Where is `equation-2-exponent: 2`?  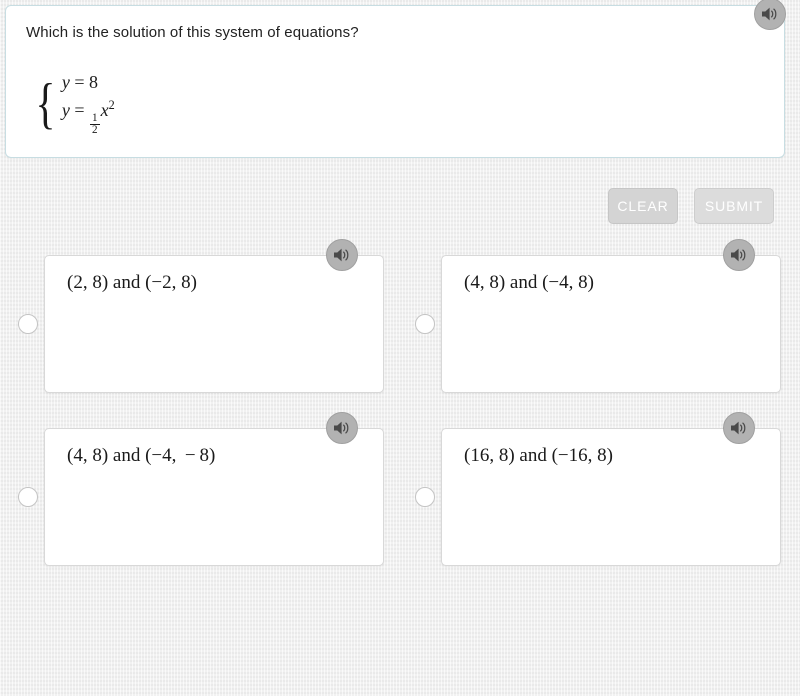 equation-2-exponent: 2 is located at coordinates (111, 105).